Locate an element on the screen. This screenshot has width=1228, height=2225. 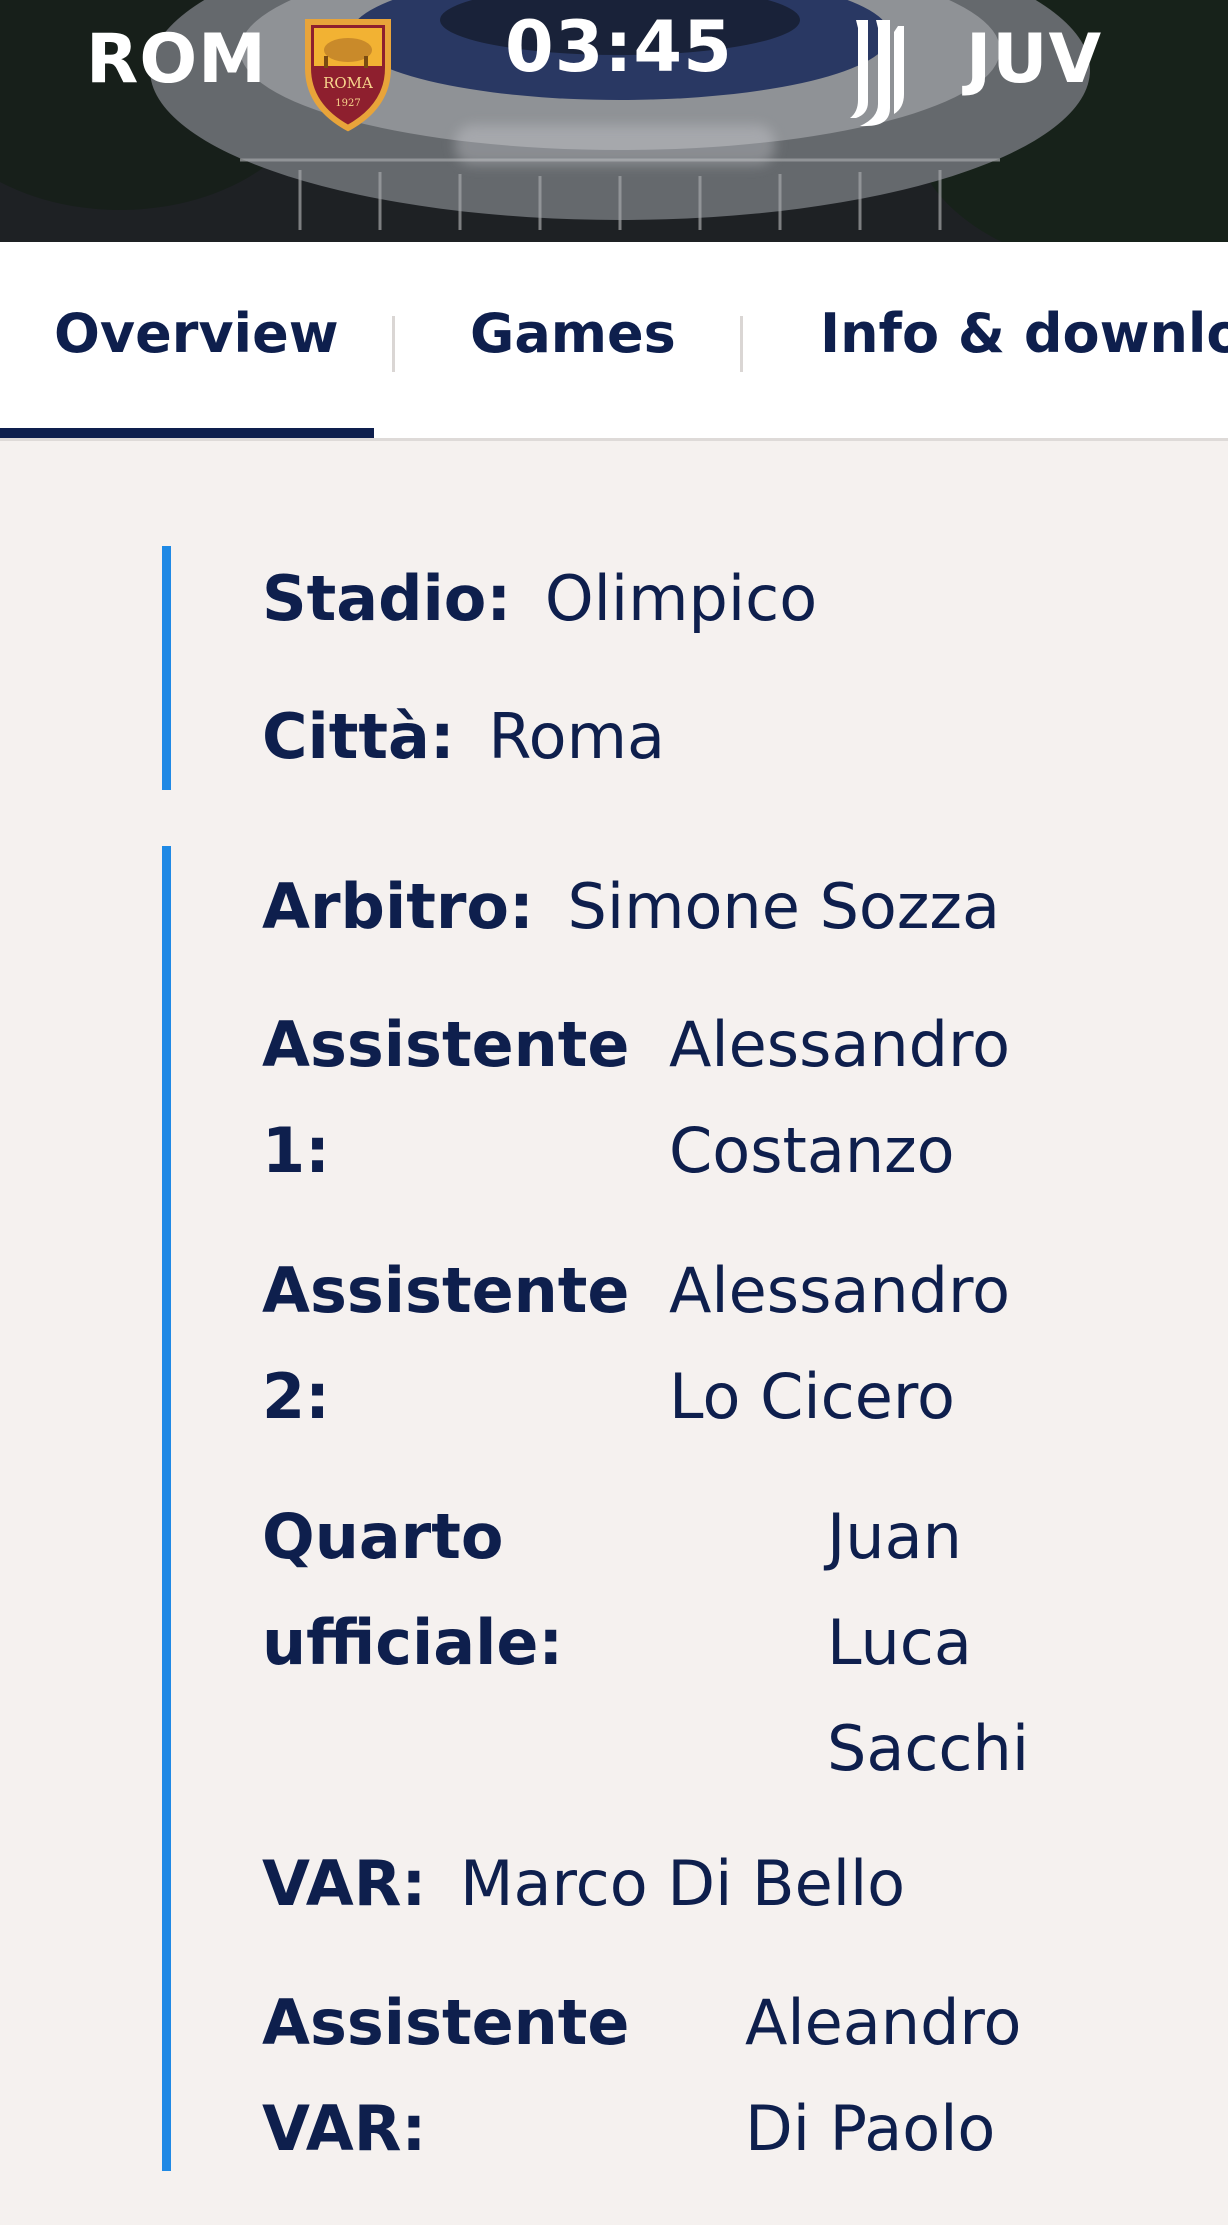
venue-info-block: Stadio: Olimpico Città: Roma is located at coordinates (489, 668).